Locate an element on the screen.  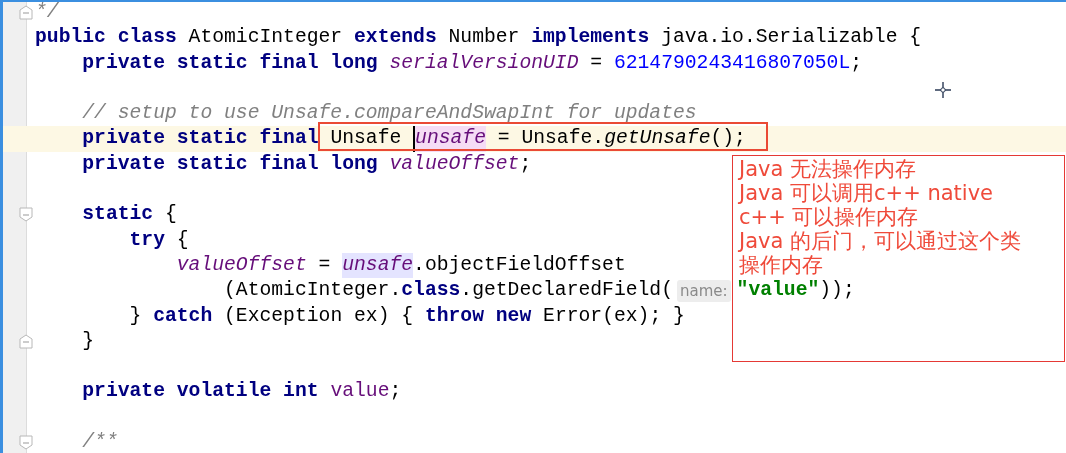
annotation-text: Java 可以调用c++ native is located at coordinates (867, 193).